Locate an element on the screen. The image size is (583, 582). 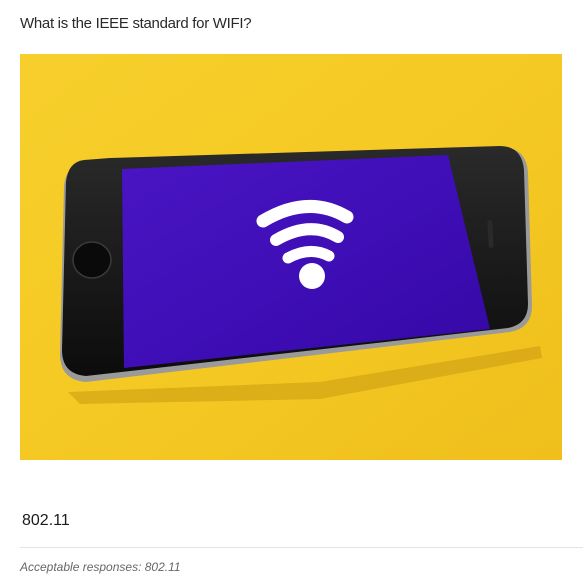
question-text: What is the IEEE standard for WIFI? is located at coordinates (136, 23).